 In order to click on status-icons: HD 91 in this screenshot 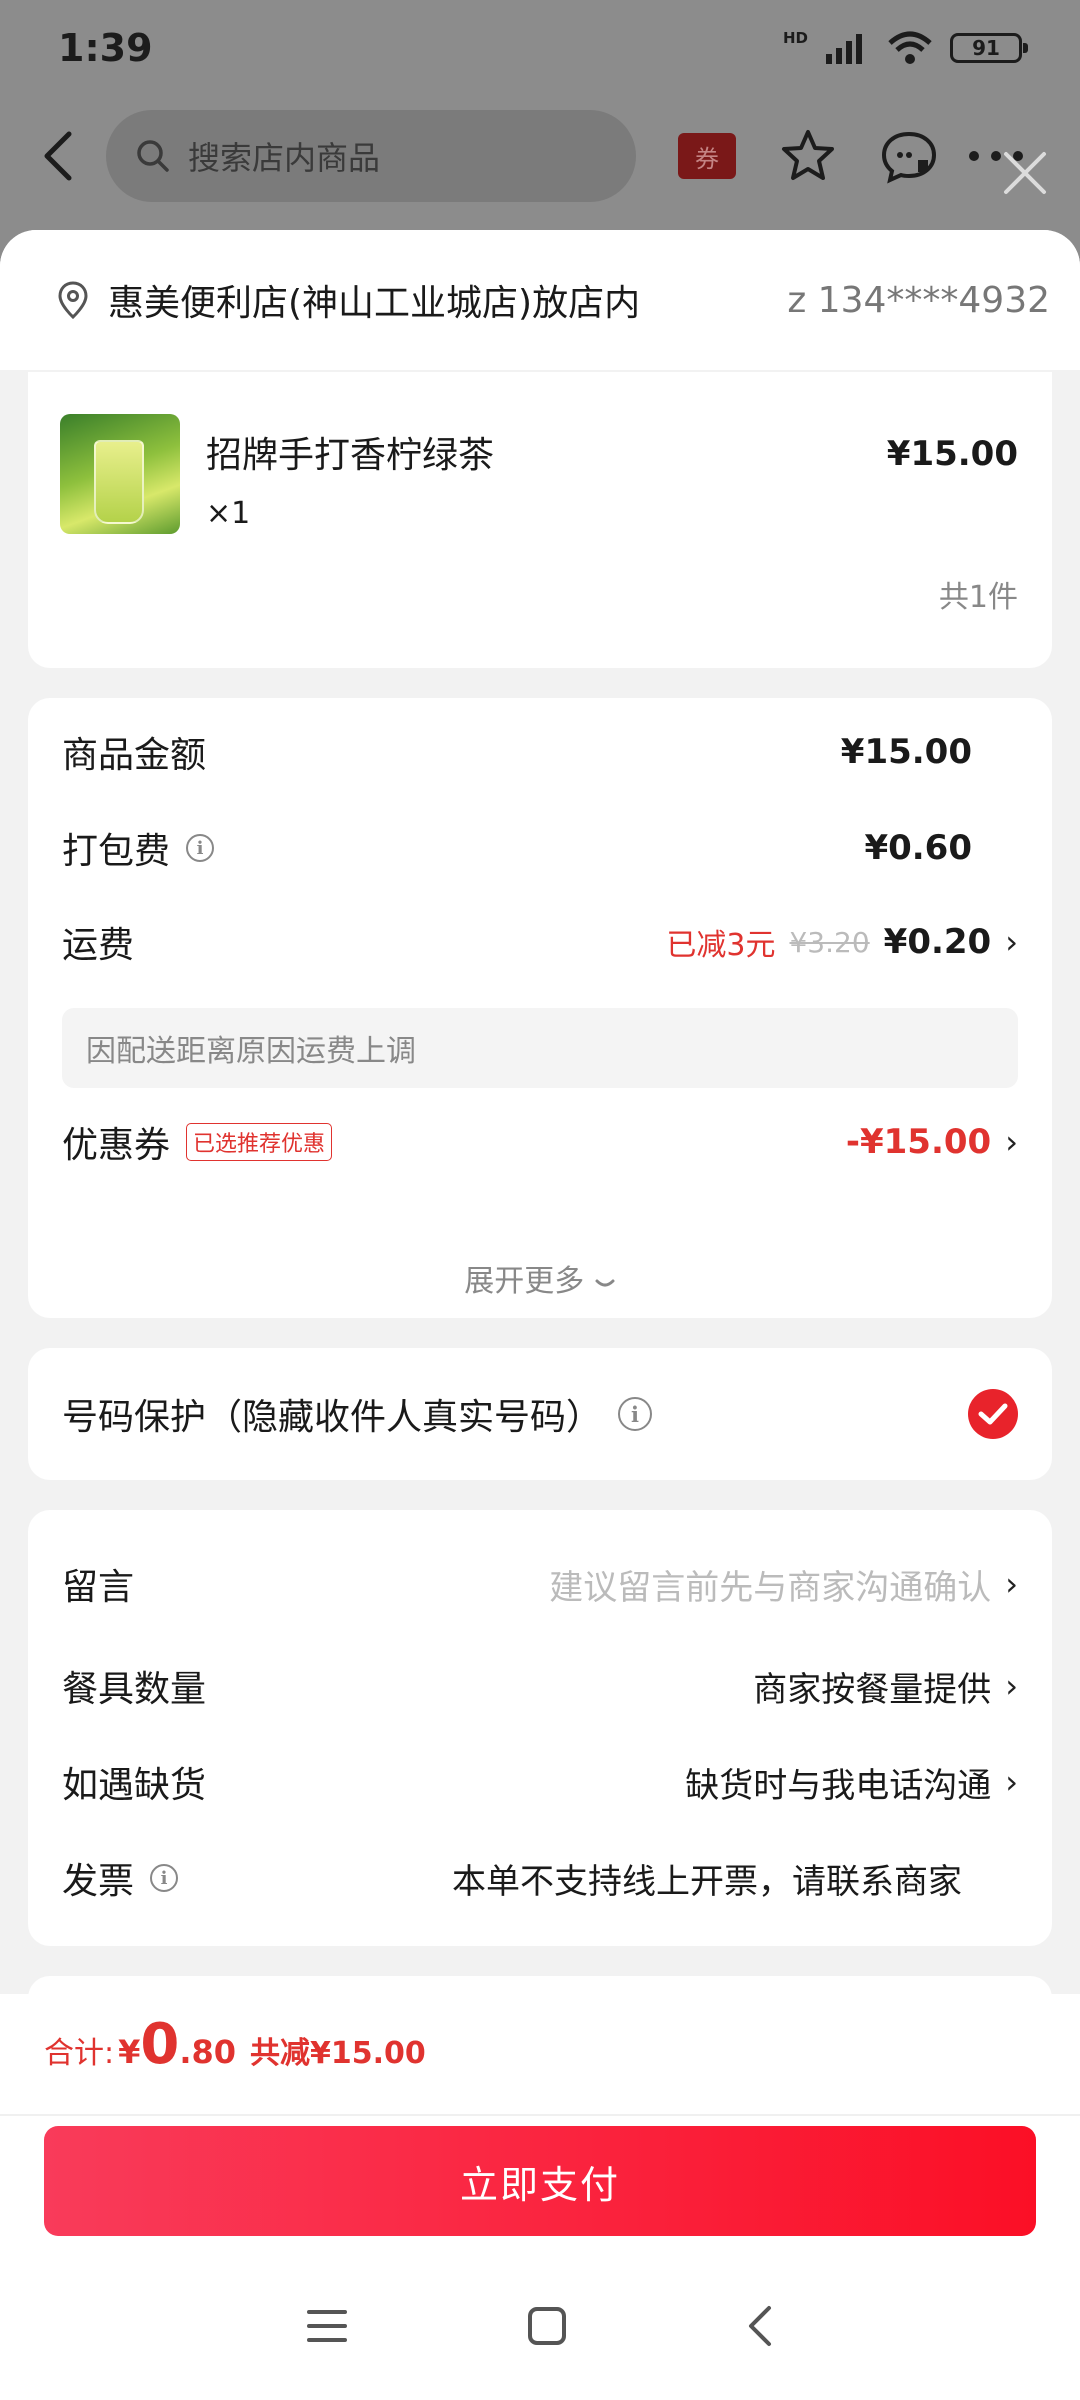, I will do `click(905, 47)`.